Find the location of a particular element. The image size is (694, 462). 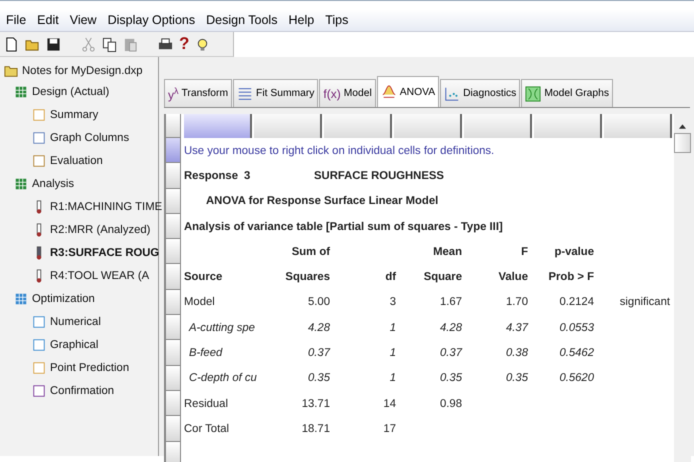

menu-item: File is located at coordinates (16, 20).